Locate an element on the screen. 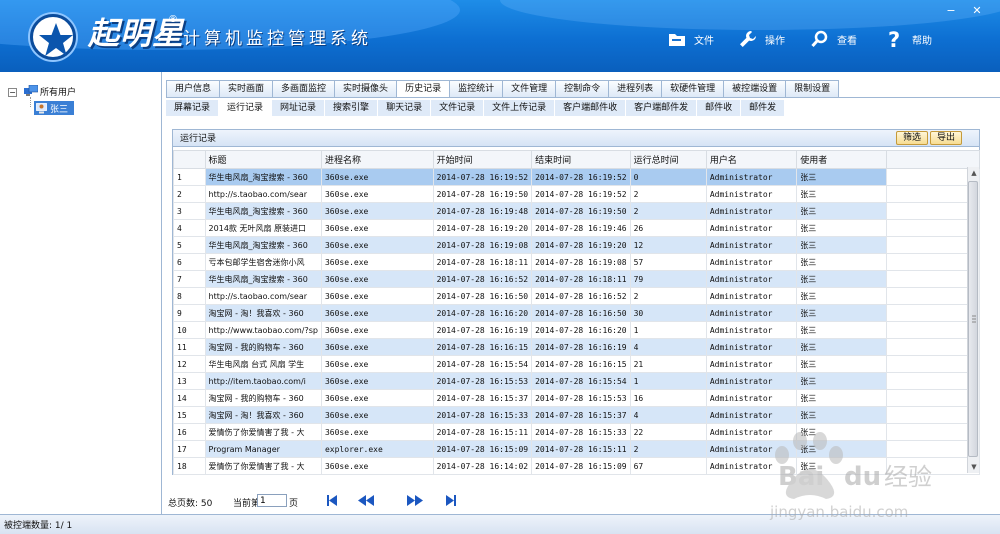 This screenshot has width=1000, height=534. column-header-5: 运行总时间 is located at coordinates (668, 159).